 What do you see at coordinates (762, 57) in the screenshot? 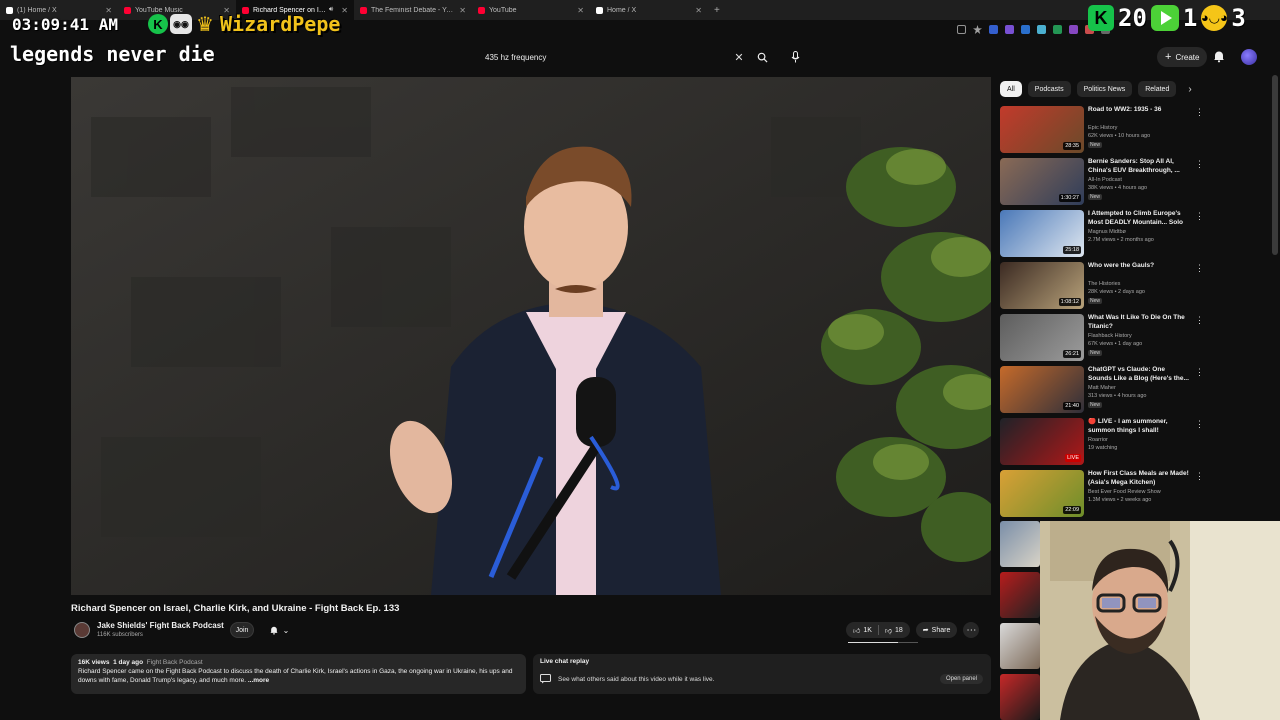
I see `search-button` at bounding box center [762, 57].